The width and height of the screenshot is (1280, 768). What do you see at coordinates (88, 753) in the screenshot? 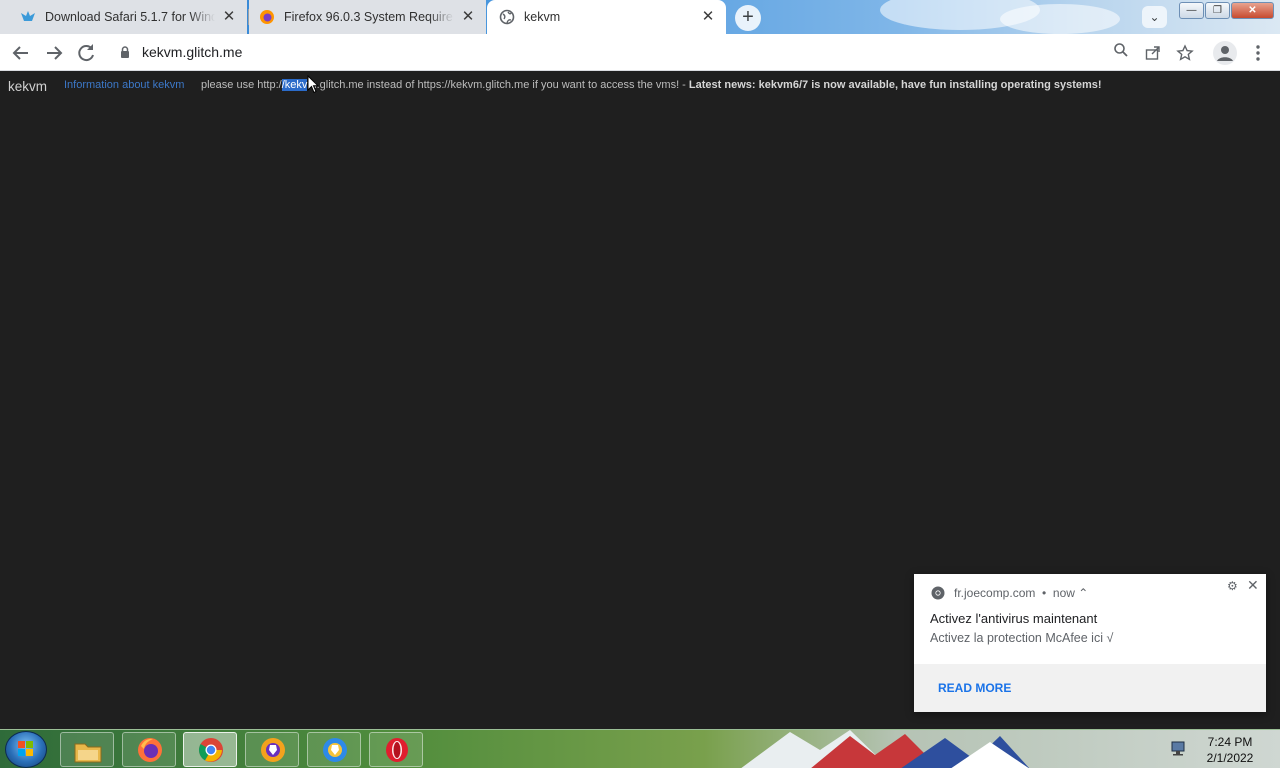
I see `file-explorer-icon` at bounding box center [88, 753].